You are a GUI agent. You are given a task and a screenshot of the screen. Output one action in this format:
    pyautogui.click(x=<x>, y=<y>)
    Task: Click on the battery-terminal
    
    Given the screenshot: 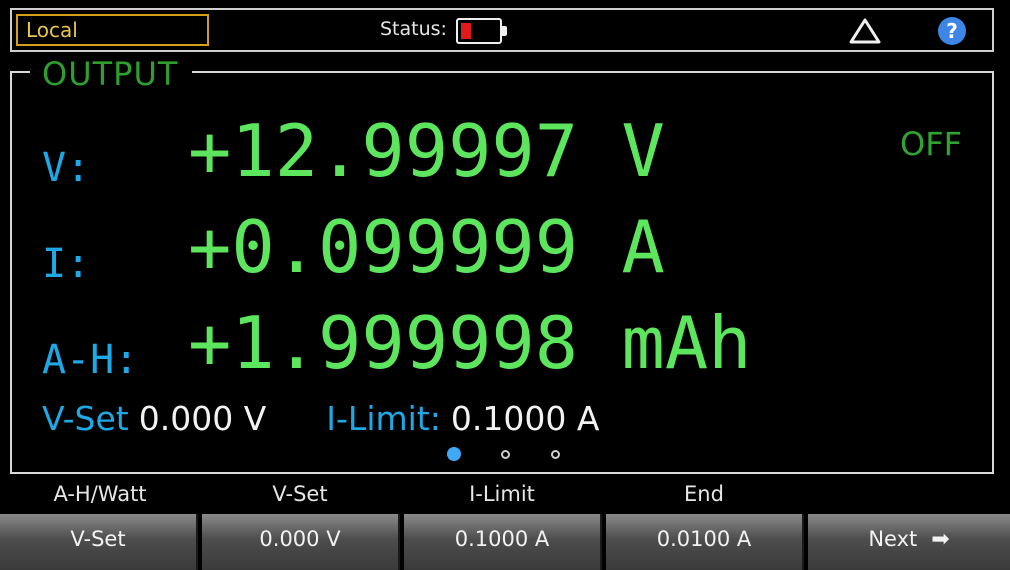 What is the action you would take?
    pyautogui.click(x=504, y=31)
    